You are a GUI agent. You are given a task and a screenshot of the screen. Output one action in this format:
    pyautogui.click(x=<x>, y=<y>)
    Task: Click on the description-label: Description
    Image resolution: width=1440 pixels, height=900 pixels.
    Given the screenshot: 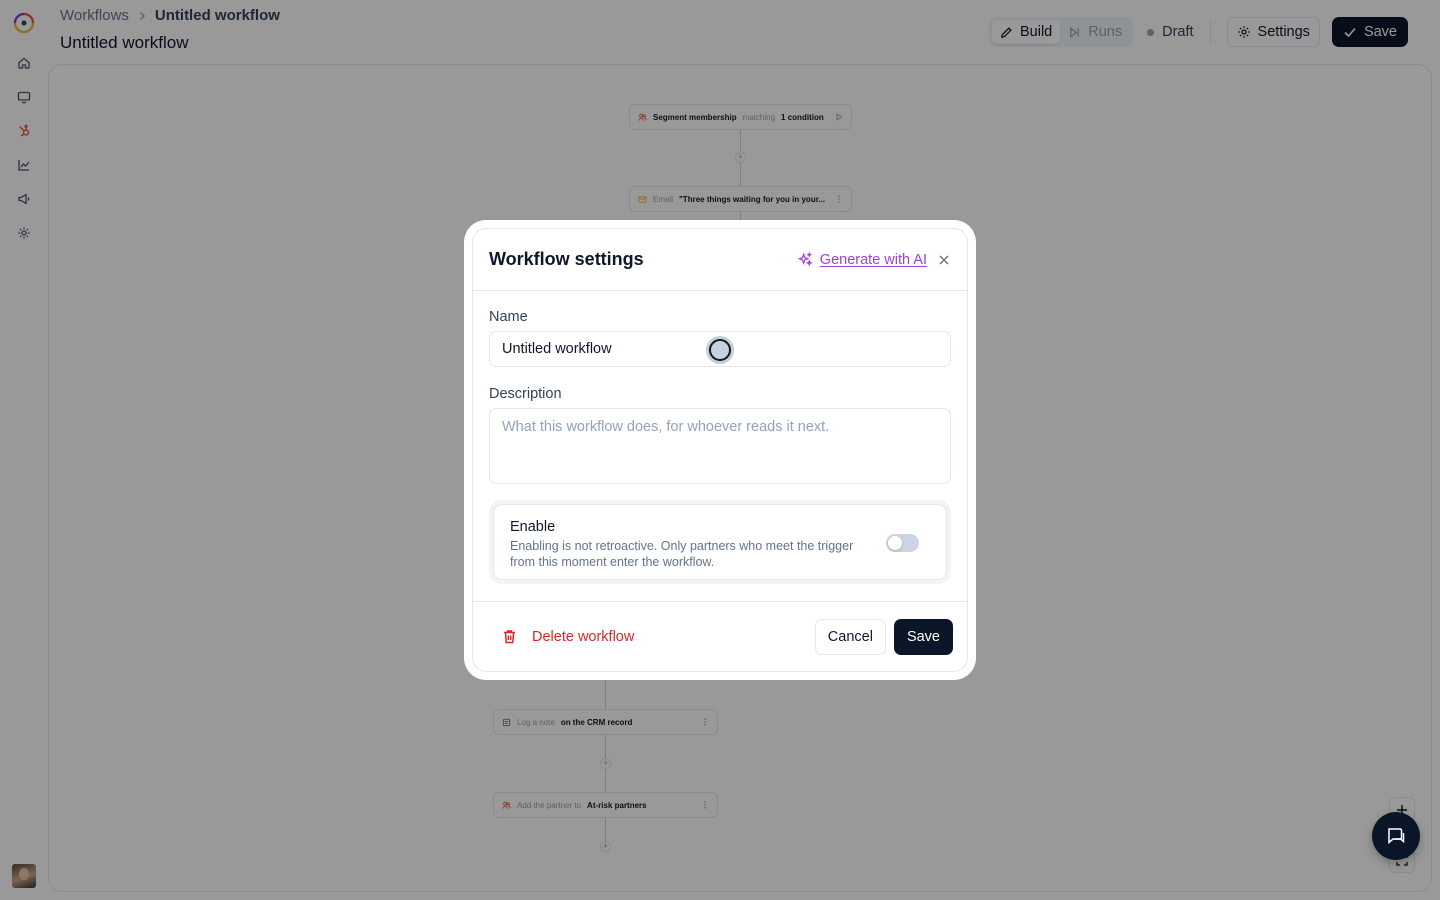 What is the action you would take?
    pyautogui.click(x=525, y=394)
    